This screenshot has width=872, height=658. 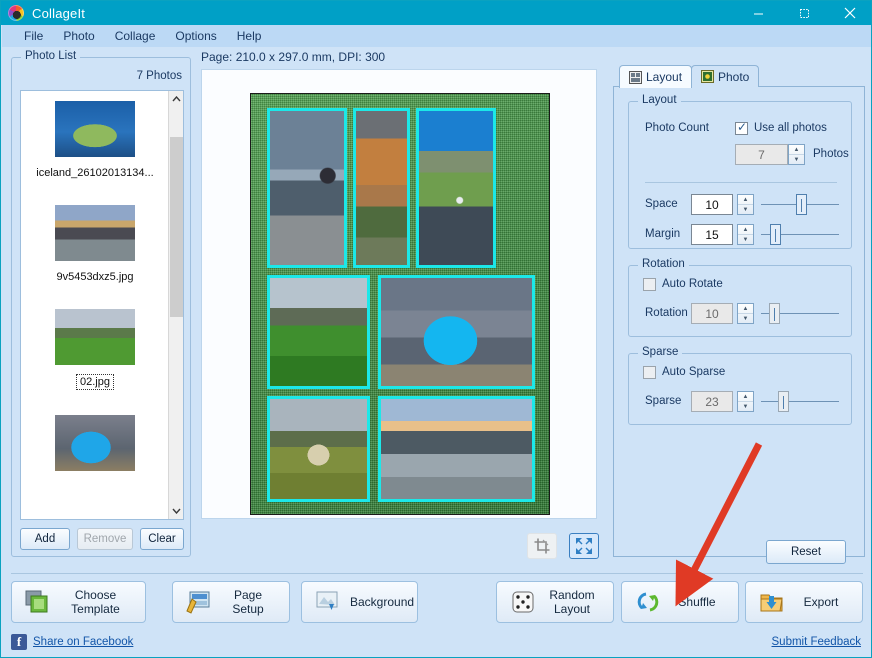 What do you see at coordinates (78, 36) in the screenshot?
I see `menu-item-photo: Photo` at bounding box center [78, 36].